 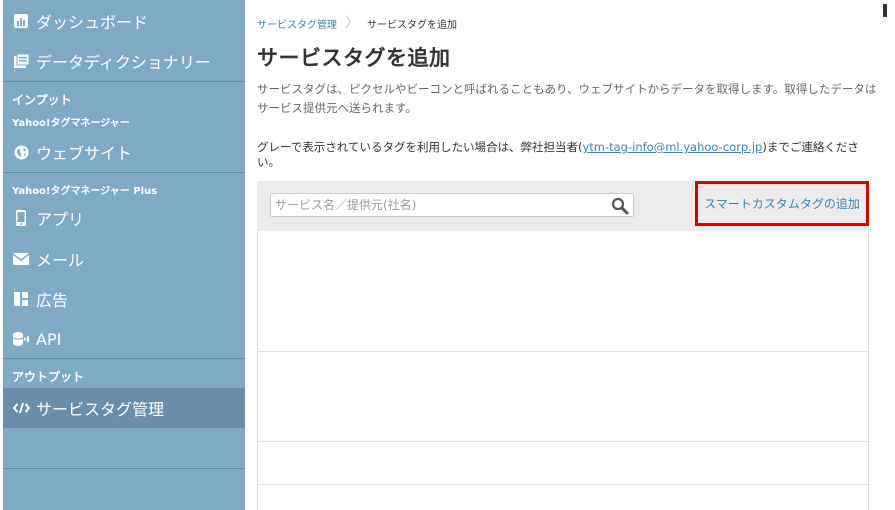 What do you see at coordinates (92, 22) in the screenshot?
I see `sidebar-item-label: ダッシュボード` at bounding box center [92, 22].